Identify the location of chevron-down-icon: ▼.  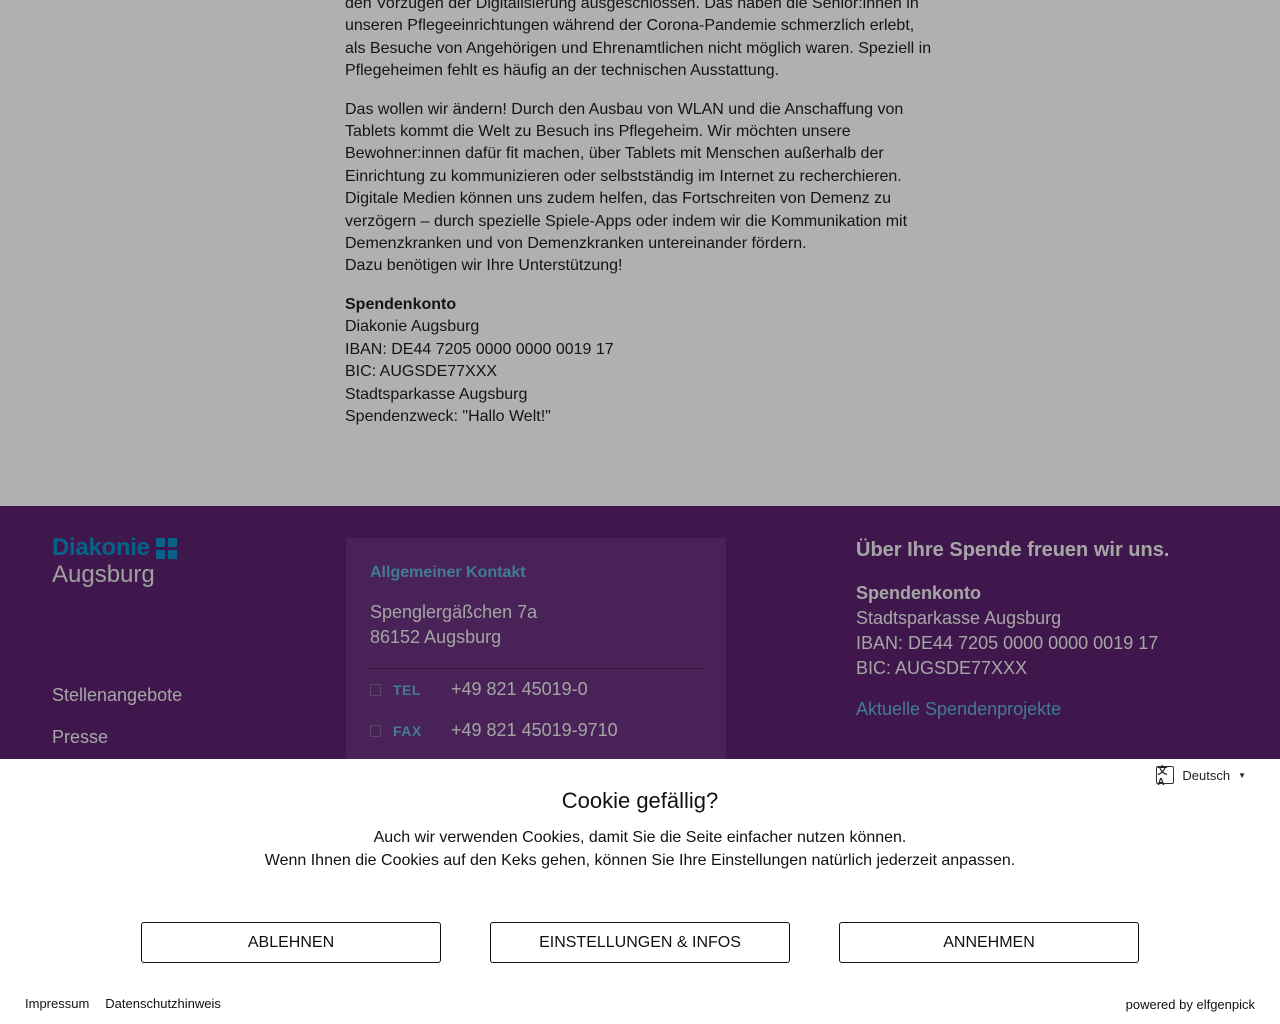
(1242, 775).